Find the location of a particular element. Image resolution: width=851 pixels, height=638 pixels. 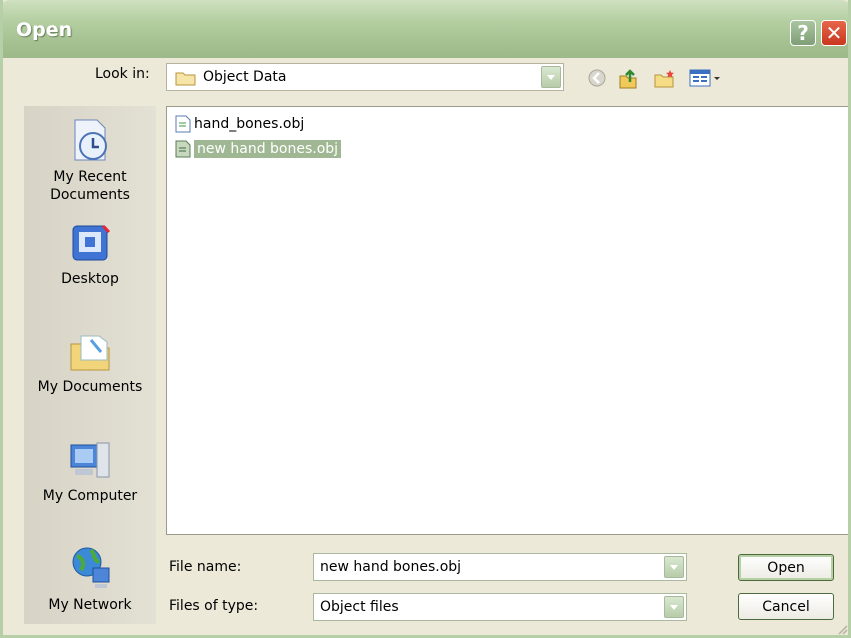

place-desktop: Desktop is located at coordinates (90, 255).